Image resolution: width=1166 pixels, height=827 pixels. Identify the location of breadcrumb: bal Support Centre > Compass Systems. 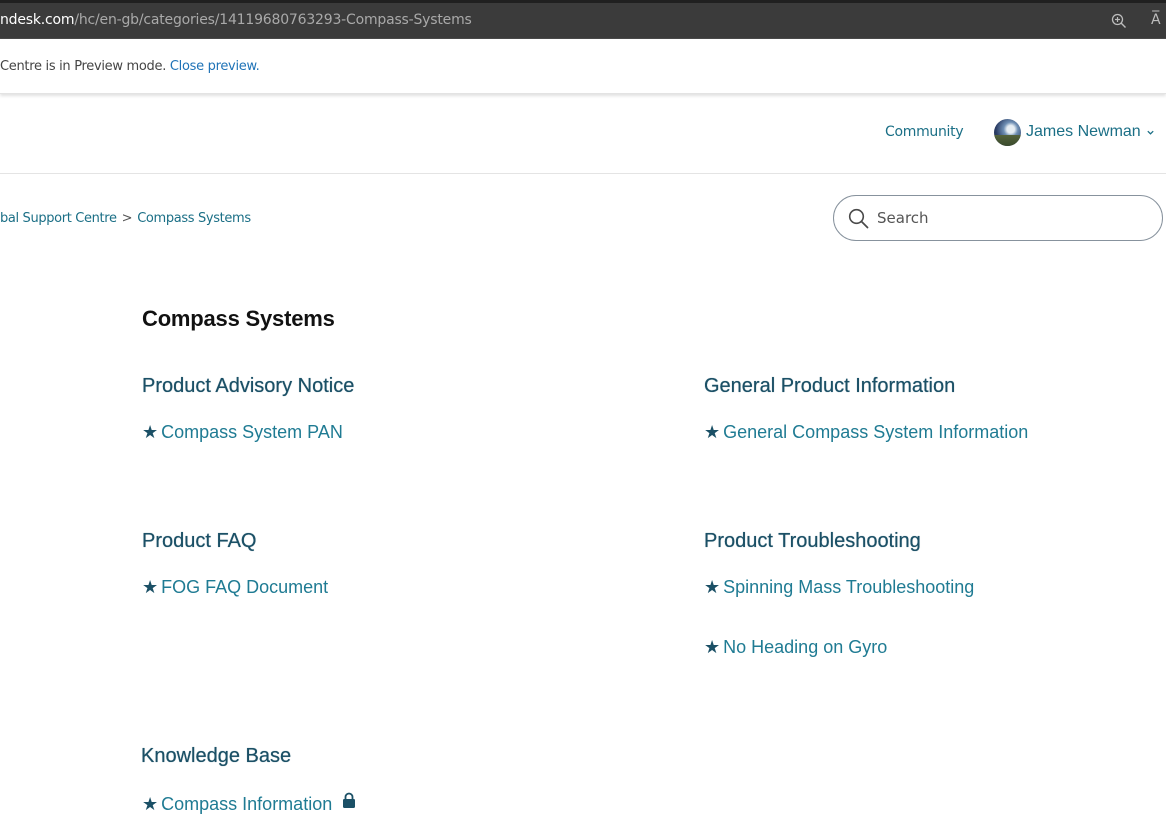
(125, 218).